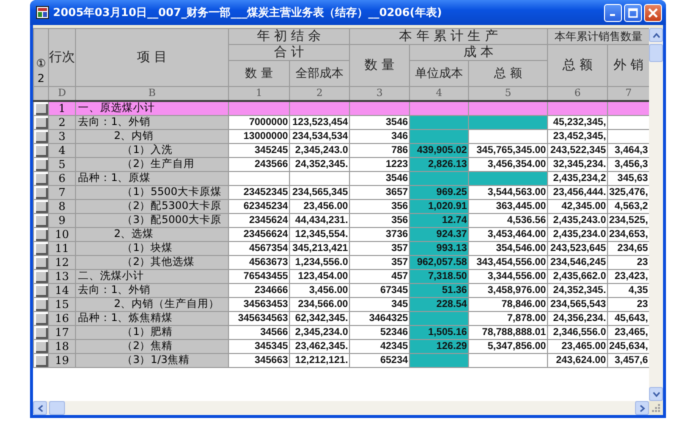 Image resolution: width=700 pixels, height=426 pixels. I want to click on maximize-icon, so click(633, 13).